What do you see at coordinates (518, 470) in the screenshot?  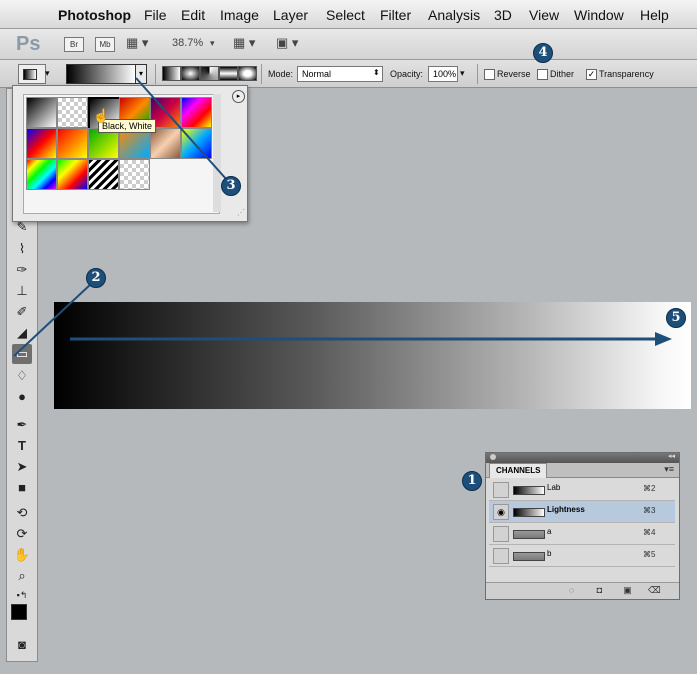 I see `tab-channels: CHANNELS` at bounding box center [518, 470].